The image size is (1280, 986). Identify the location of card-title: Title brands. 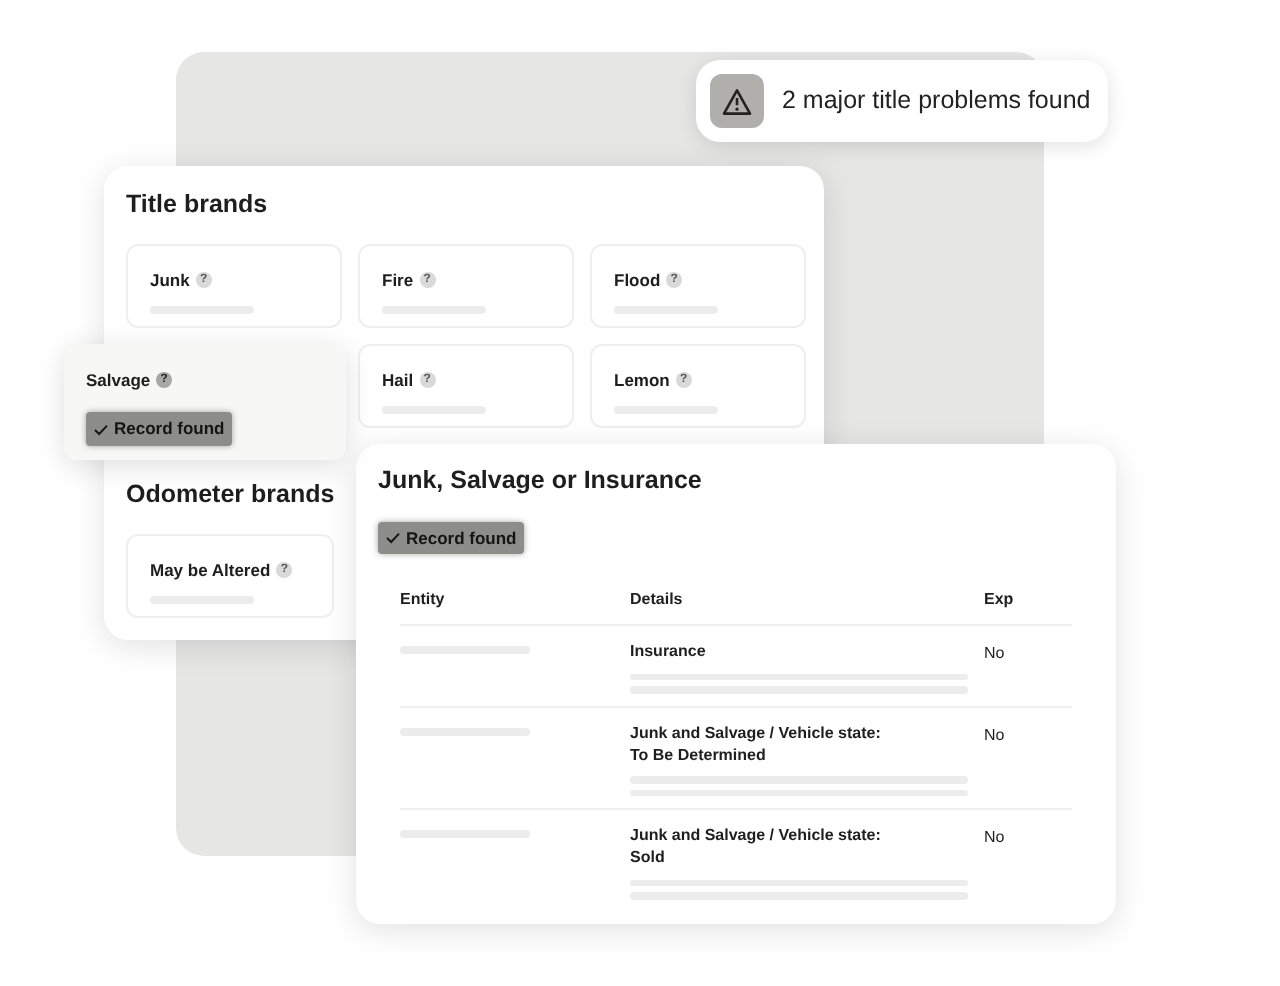
(198, 205).